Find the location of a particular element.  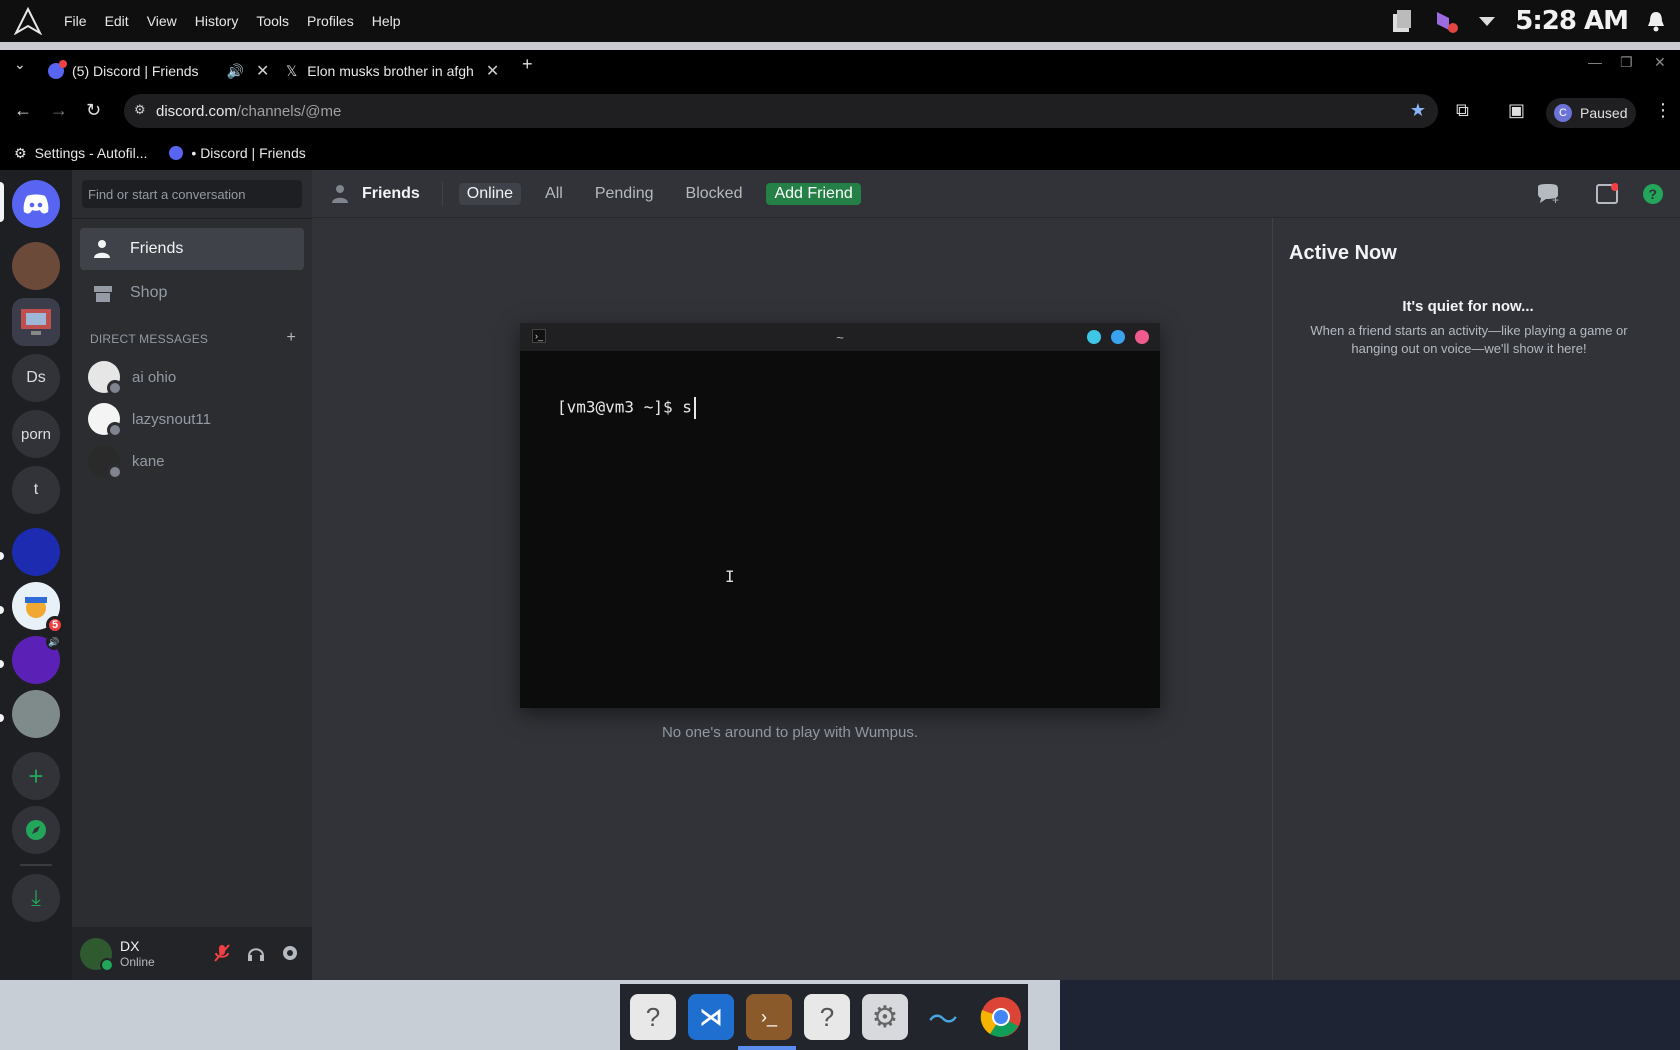

sidebar-item-shop: Shop is located at coordinates (192, 293).